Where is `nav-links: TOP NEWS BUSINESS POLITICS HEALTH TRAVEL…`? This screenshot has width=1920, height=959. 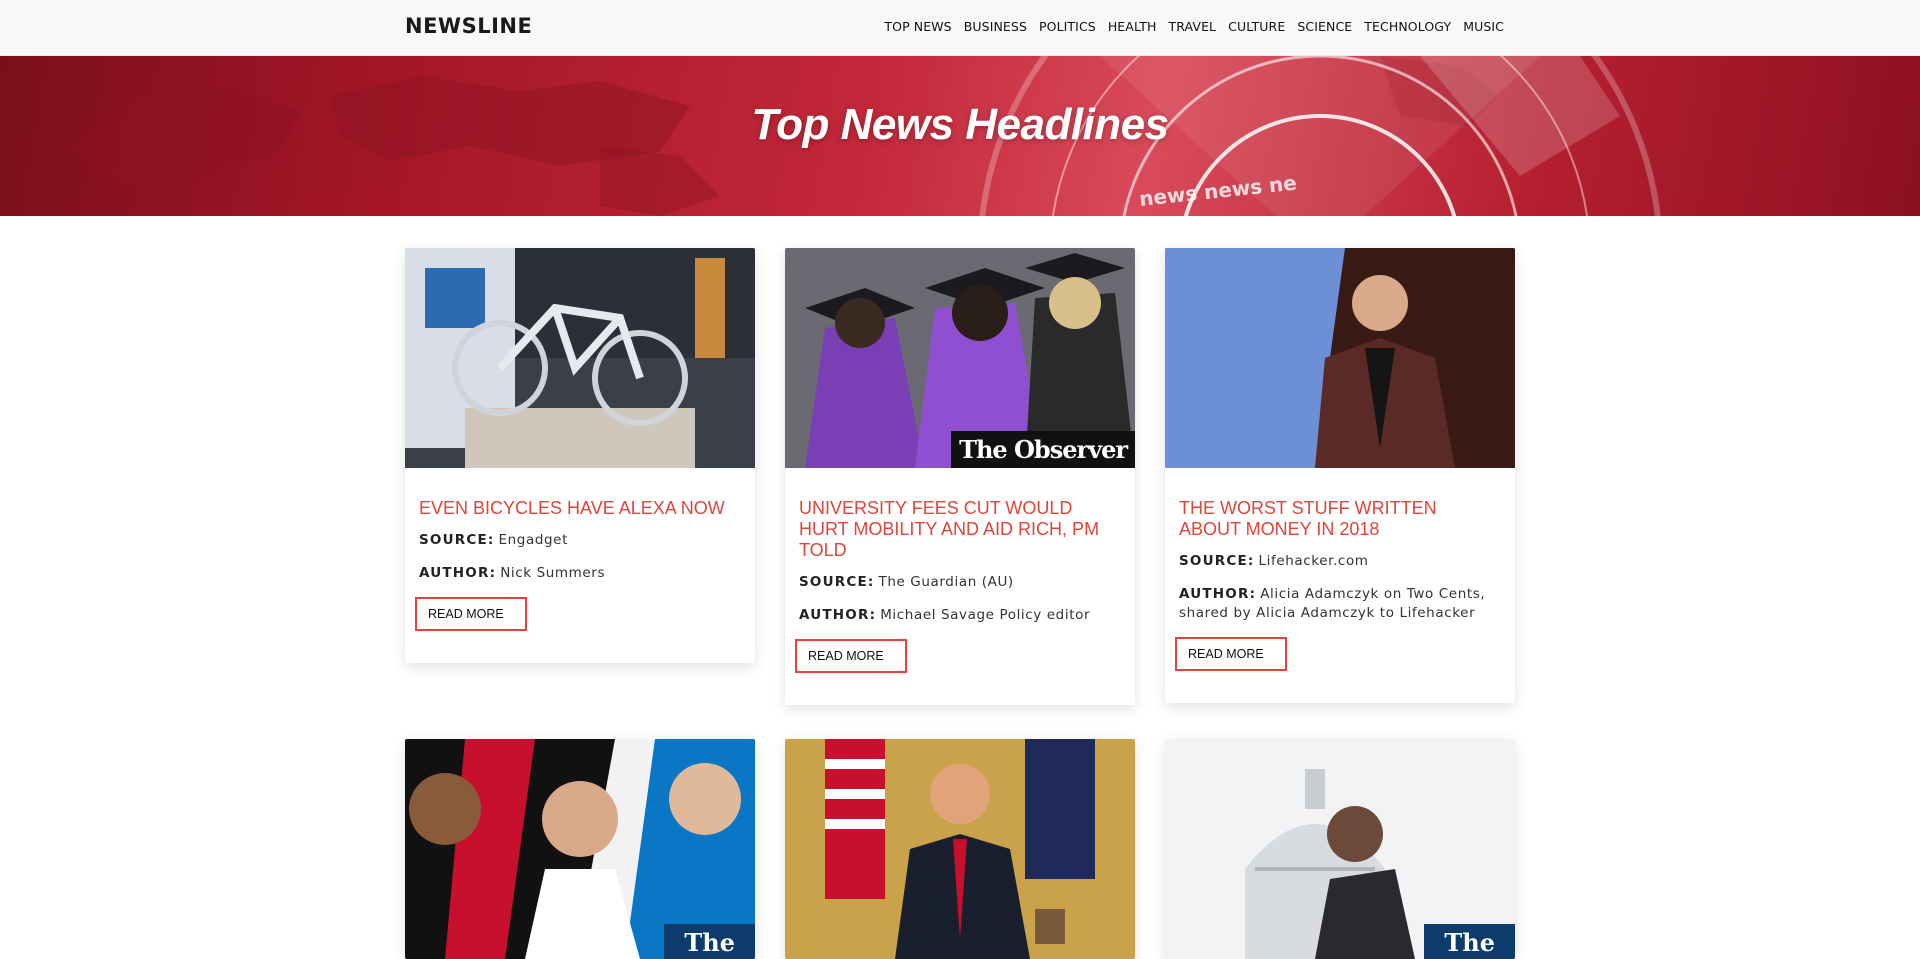 nav-links: TOP NEWS BUSINESS POLITICS HEALTH TRAVEL… is located at coordinates (1194, 26).